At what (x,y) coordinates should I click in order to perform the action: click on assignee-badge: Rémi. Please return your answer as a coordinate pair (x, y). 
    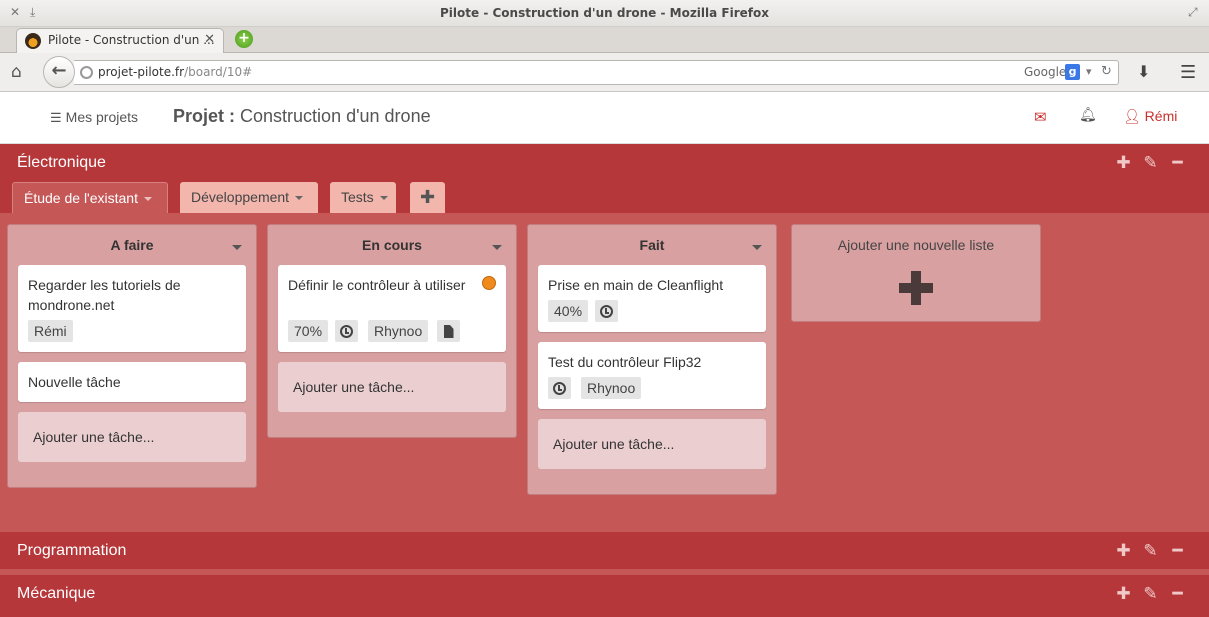
    Looking at the image, I should click on (50, 331).